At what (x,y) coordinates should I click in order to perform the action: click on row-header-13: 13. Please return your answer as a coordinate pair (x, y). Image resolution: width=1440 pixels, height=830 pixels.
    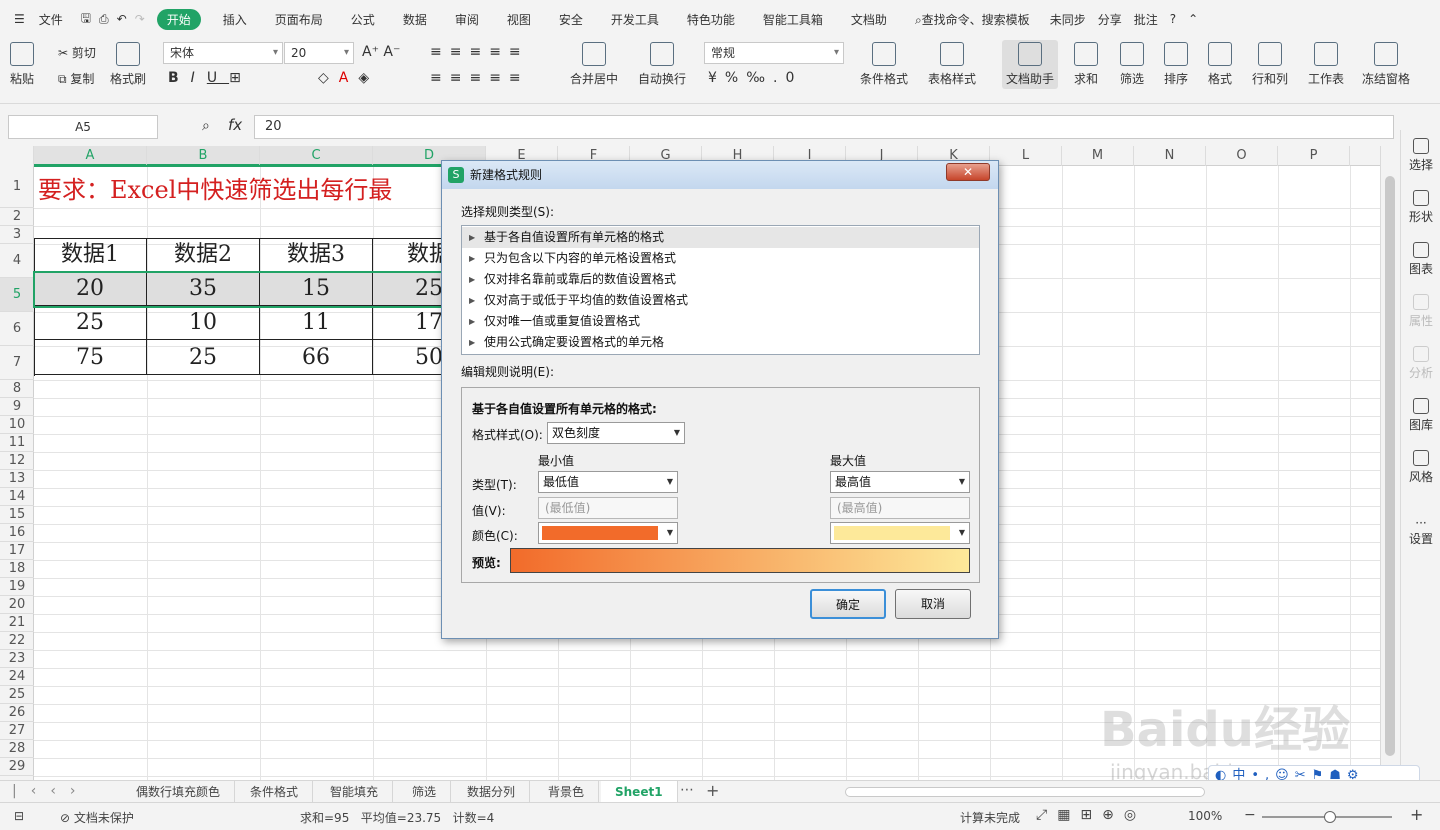
    Looking at the image, I should click on (17, 479).